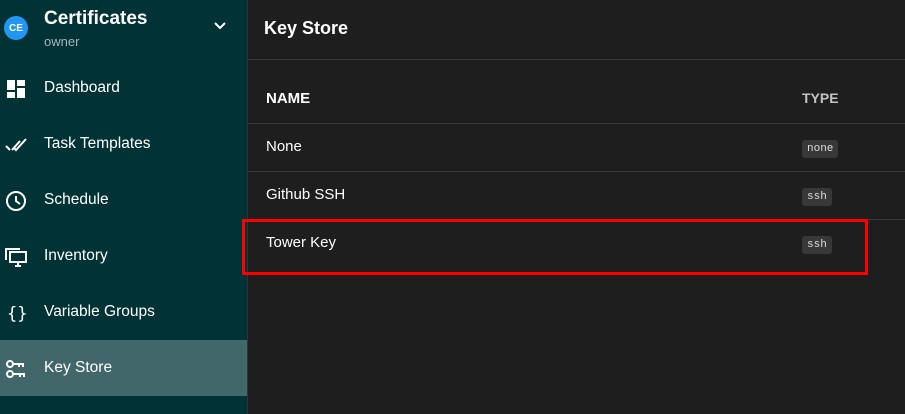  I want to click on key-type-chip: ssh, so click(817, 197).